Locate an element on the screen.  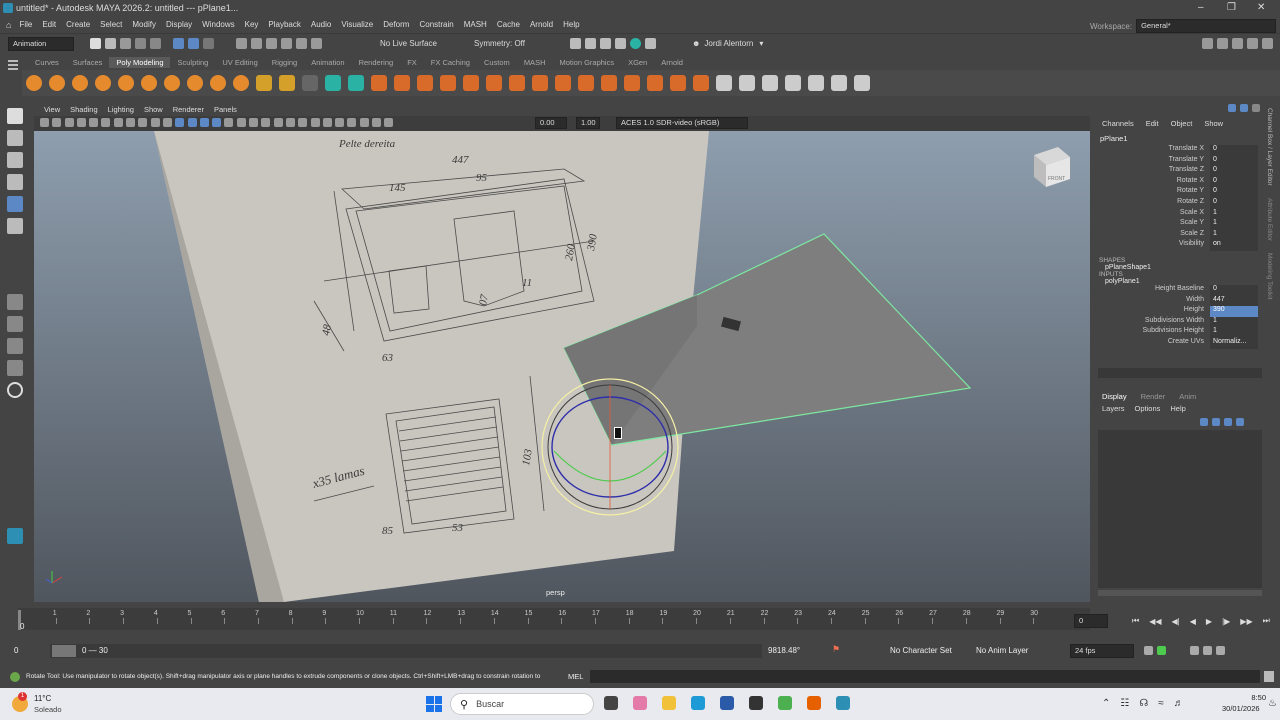
isolate-select-icon is located at coordinates (303, 122).